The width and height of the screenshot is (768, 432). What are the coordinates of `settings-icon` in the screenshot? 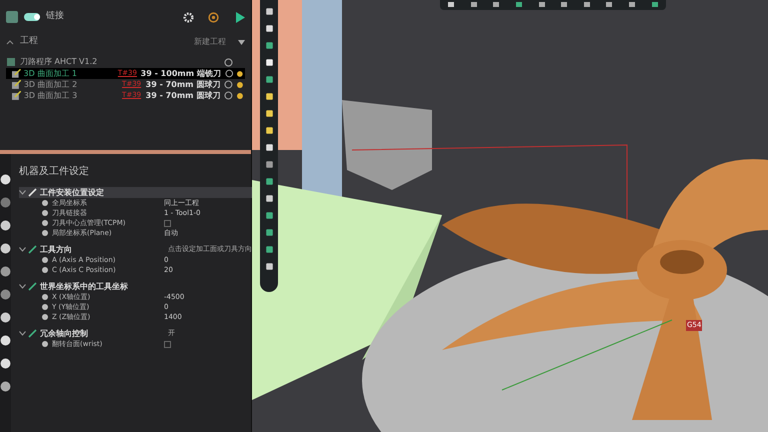 It's located at (188, 17).